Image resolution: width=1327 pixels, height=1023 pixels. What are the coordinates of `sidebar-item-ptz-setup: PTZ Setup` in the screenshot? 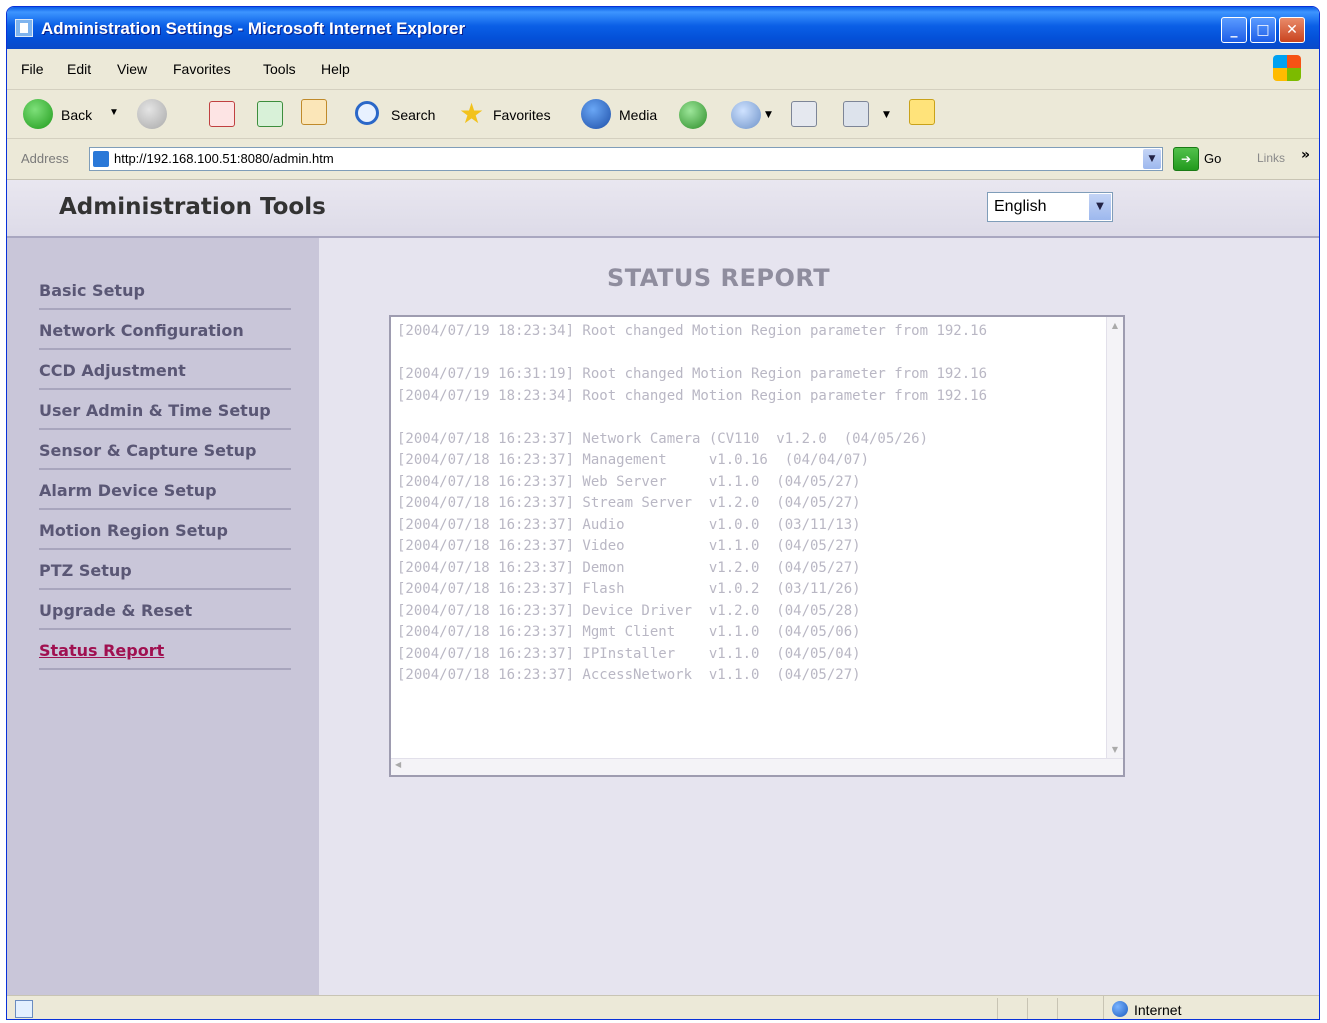 It's located at (165, 569).